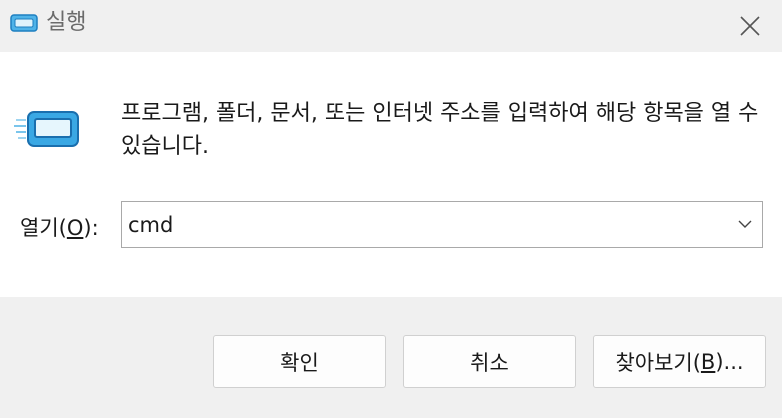 This screenshot has height=418, width=782. Describe the element at coordinates (745, 224) in the screenshot. I see `chevron-down-icon` at that location.